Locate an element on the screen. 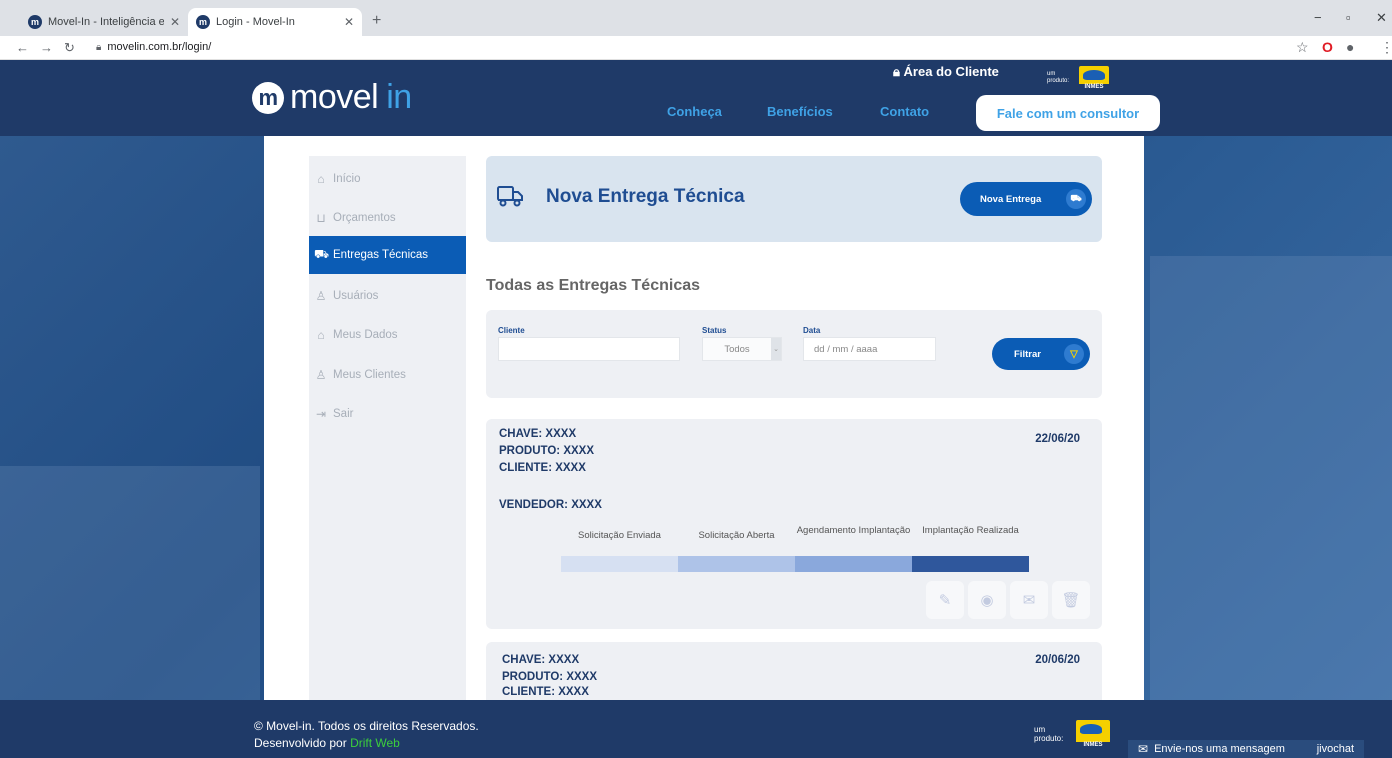 This screenshot has height=758, width=1392. user-icon: ♙ is located at coordinates (321, 296).